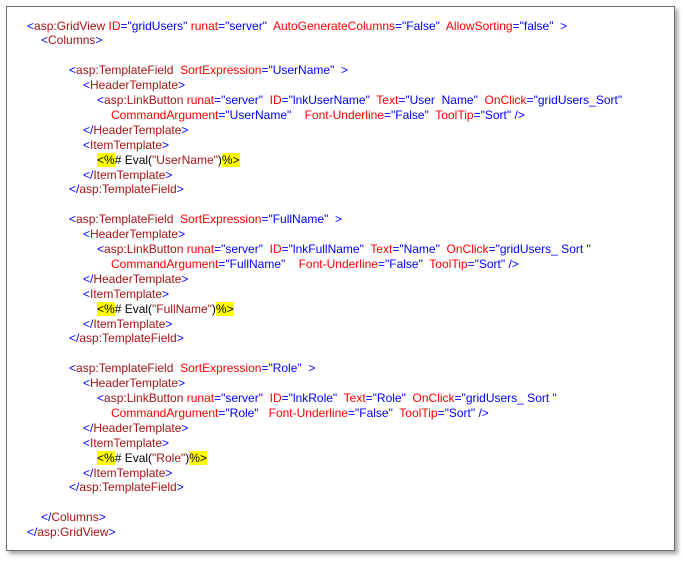 This screenshot has width=683, height=561. Describe the element at coordinates (322, 249) in the screenshot. I see `code-token: ="lnkFullName"` at that location.